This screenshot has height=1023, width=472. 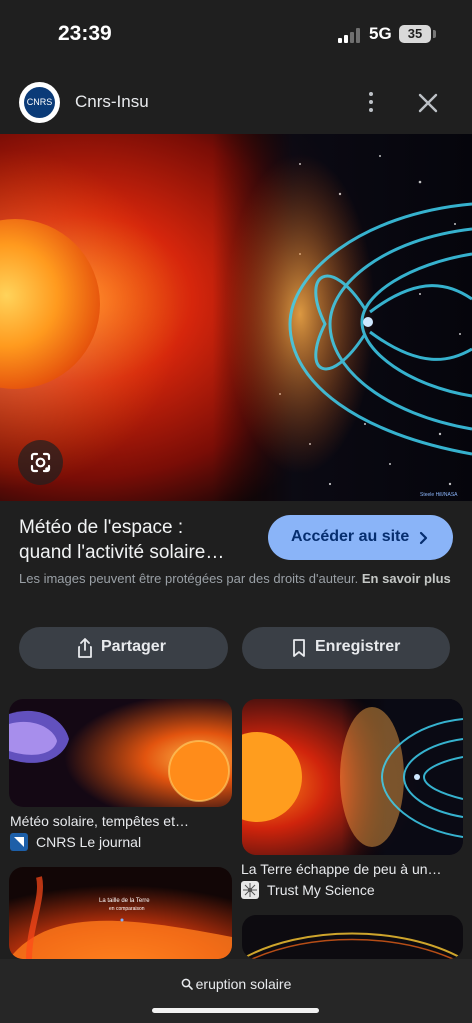 What do you see at coordinates (423, 538) in the screenshot?
I see `chevron-right-icon` at bounding box center [423, 538].